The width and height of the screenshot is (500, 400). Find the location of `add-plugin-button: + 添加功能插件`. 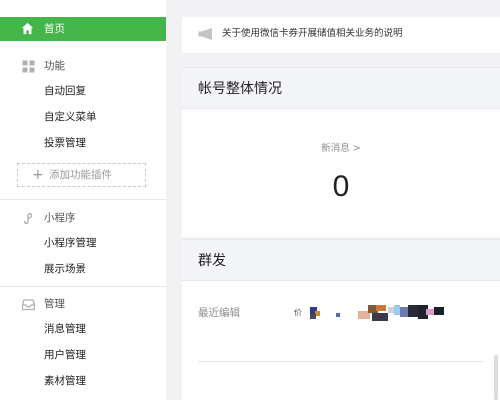

add-plugin-button: + 添加功能插件 is located at coordinates (81, 175).